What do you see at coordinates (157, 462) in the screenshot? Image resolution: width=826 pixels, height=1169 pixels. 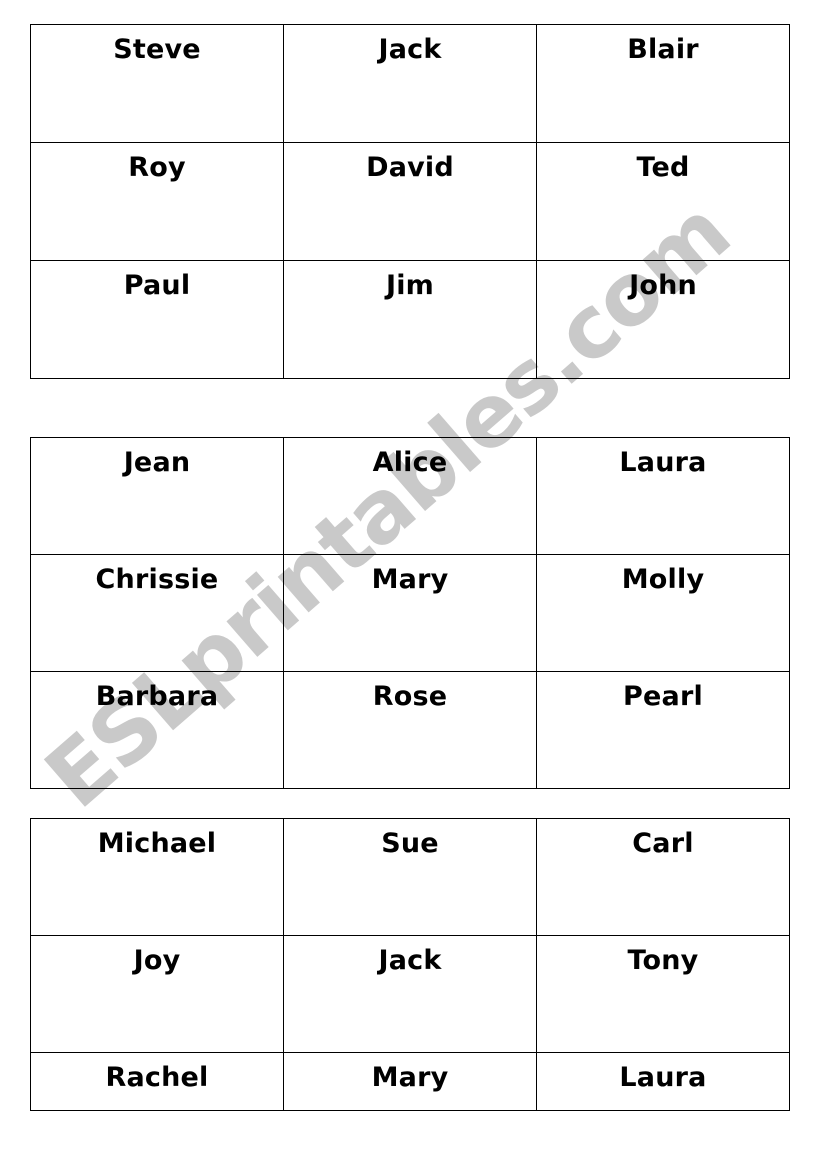 I see `name-label: Jean` at bounding box center [157, 462].